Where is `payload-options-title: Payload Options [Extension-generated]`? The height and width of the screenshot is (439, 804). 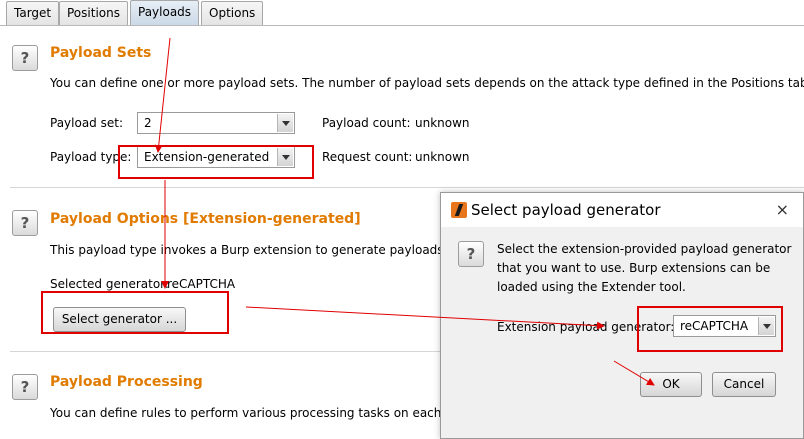
payload-options-title: Payload Options [Extension-generated] is located at coordinates (205, 219).